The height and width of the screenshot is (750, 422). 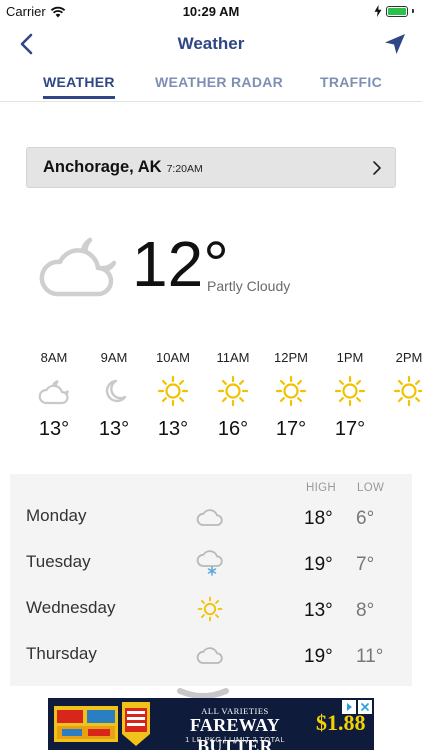 I want to click on day-name: Wednesday, so click(x=71, y=607).